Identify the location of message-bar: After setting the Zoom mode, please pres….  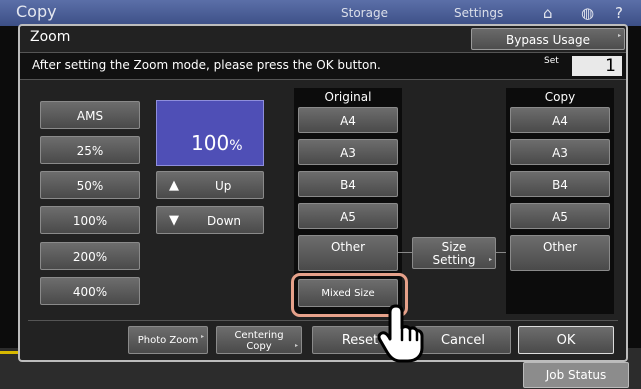
(323, 66).